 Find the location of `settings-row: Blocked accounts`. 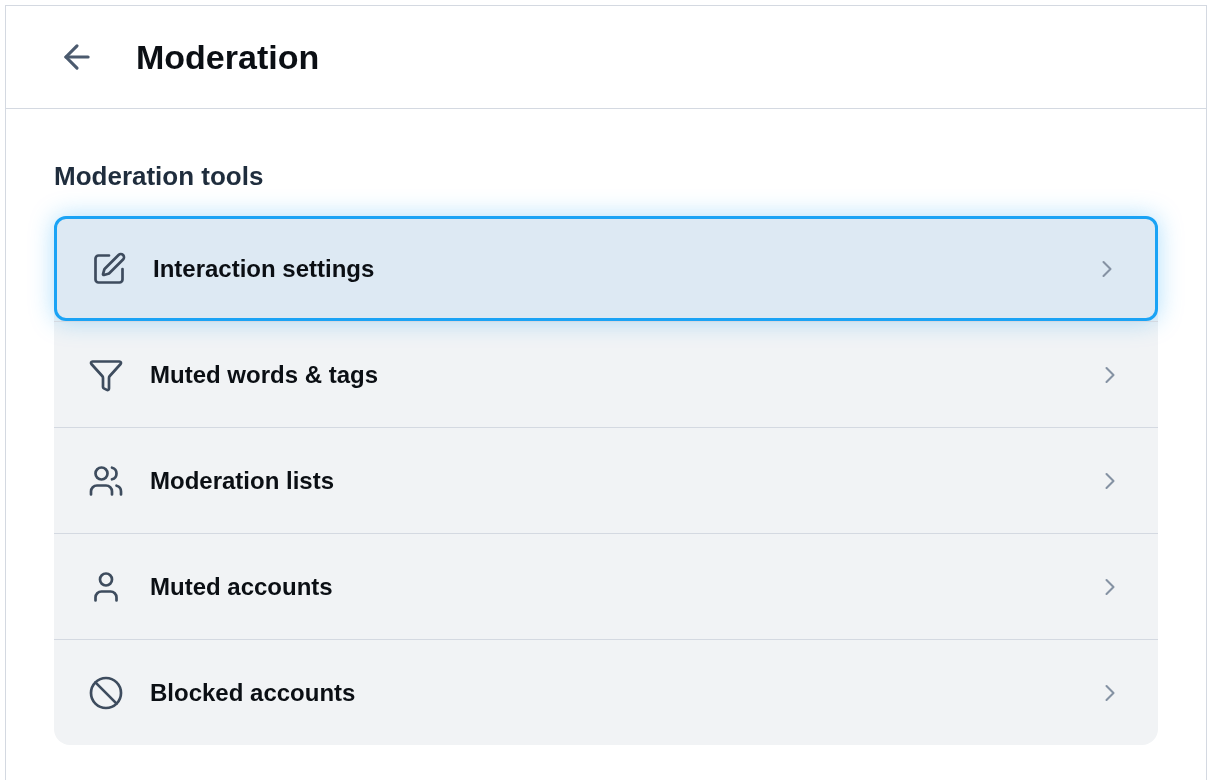

settings-row: Blocked accounts is located at coordinates (606, 692).